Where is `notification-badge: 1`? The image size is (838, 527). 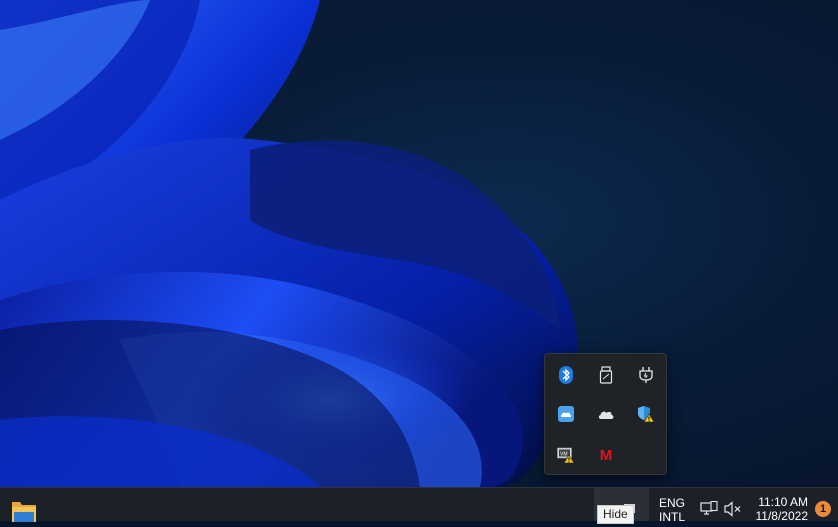
notification-badge: 1 is located at coordinates (823, 509).